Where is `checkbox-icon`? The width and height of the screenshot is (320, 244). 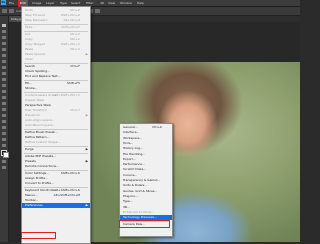
checkbox-icon is located at coordinates (11, 11).